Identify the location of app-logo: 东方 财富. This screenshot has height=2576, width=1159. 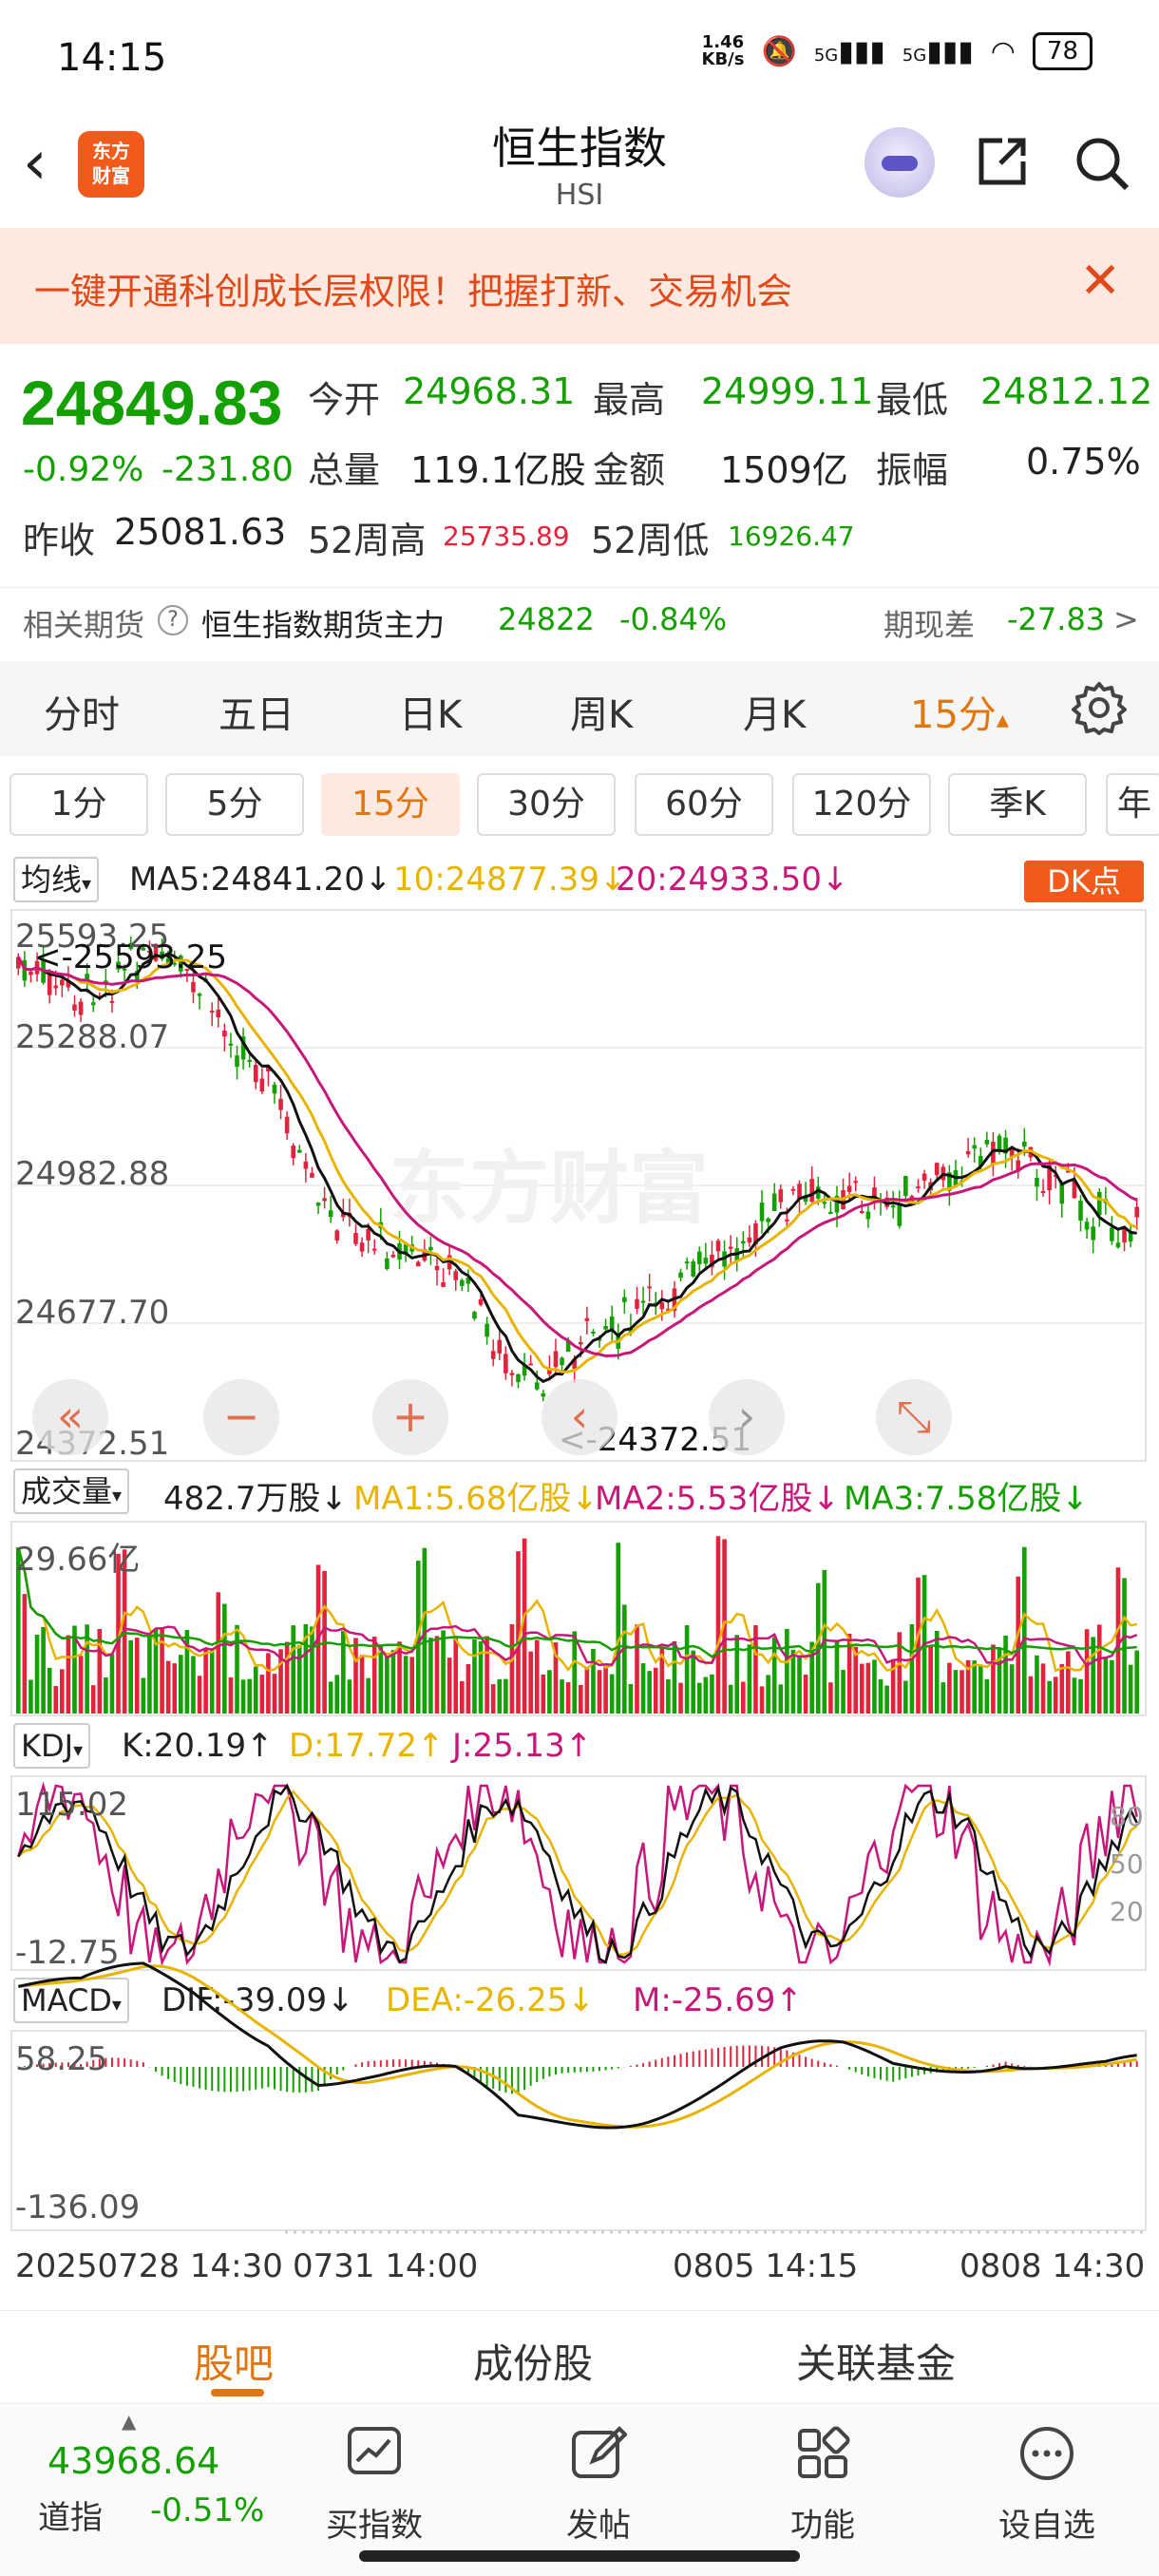
(111, 164).